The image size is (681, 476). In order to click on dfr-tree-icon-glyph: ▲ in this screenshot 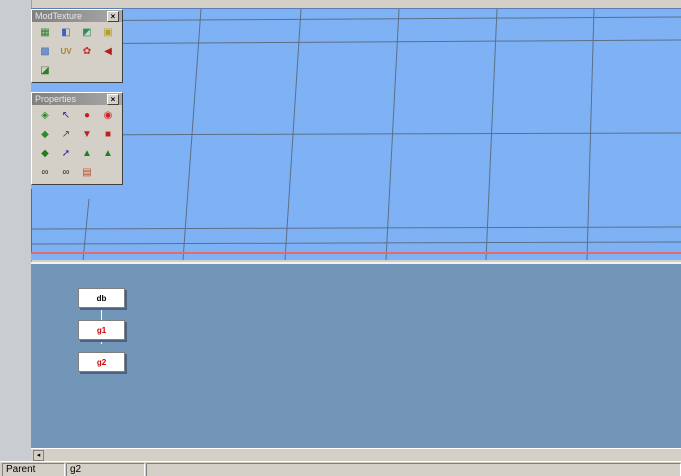, I will do `click(108, 153)`.